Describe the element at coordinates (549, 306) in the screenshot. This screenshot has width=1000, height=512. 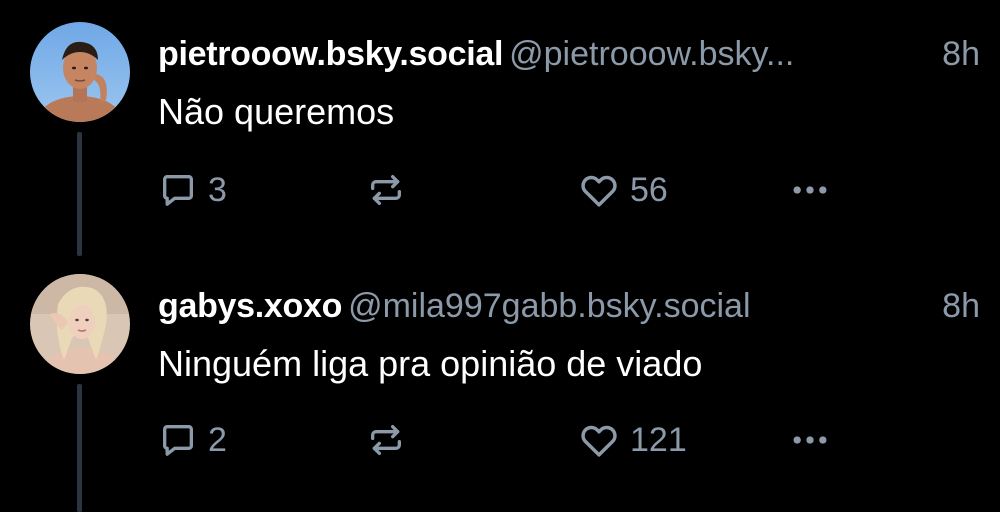
I see `handle: @mila997gabb.bsky.social` at that location.